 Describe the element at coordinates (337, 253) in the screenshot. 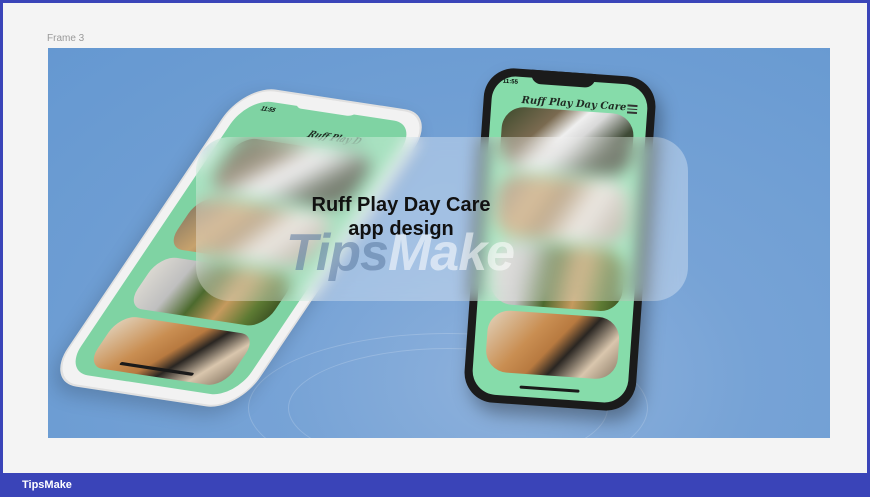

I see `watermark-part1: Tips` at that location.